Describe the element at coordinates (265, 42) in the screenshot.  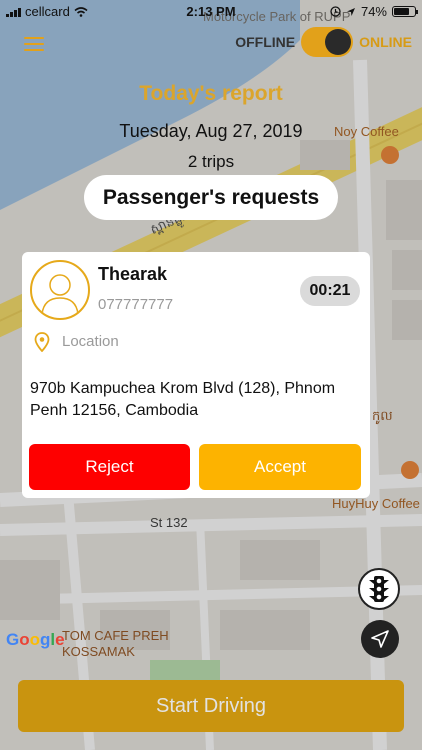
I see `offline-label: OFFLINE` at that location.